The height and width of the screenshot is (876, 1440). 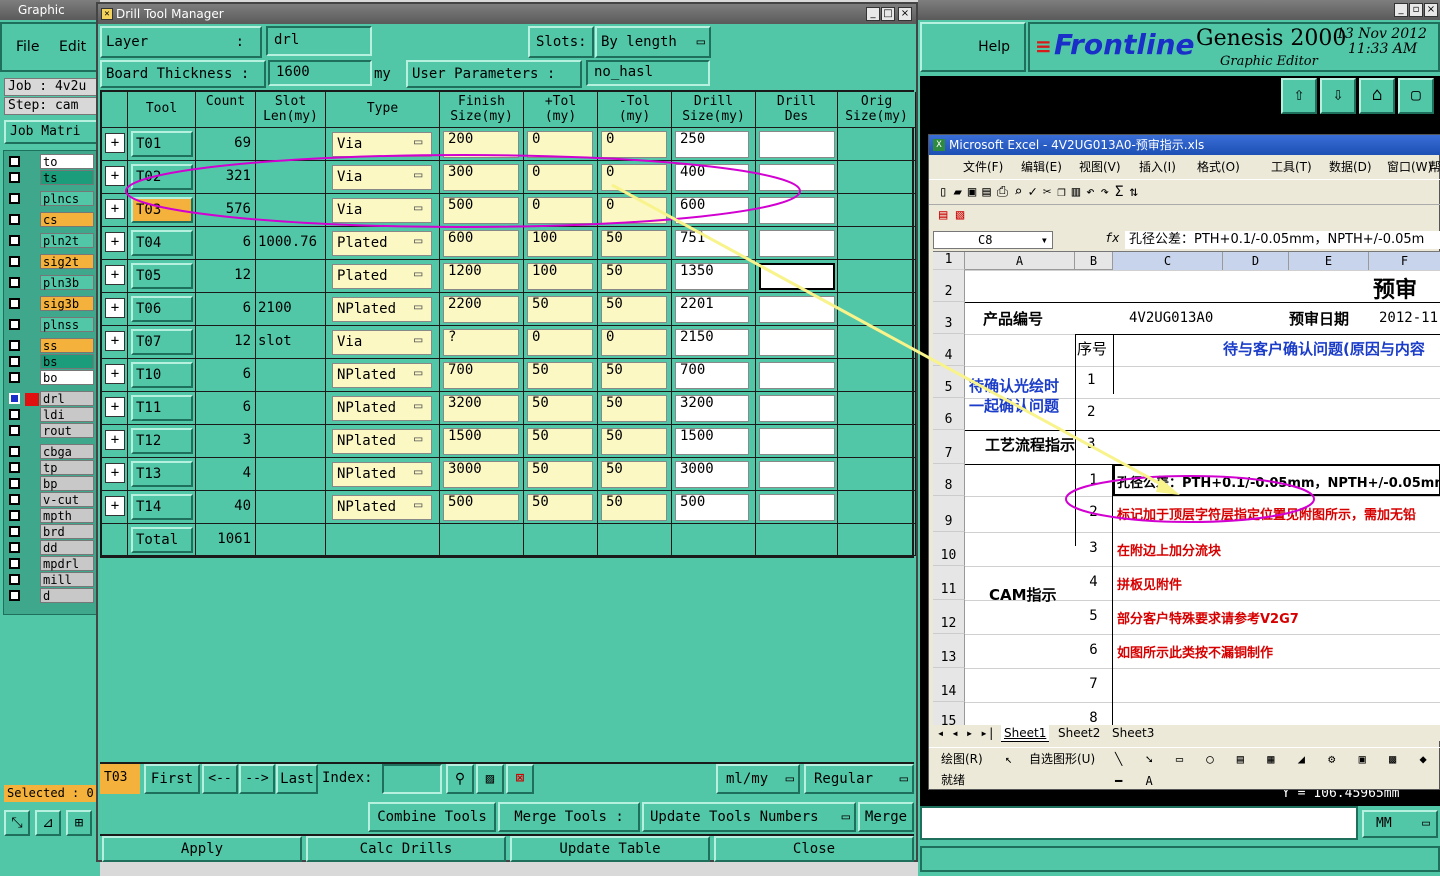 What do you see at coordinates (993, 240) in the screenshot?
I see `name-box: C8 ▾` at bounding box center [993, 240].